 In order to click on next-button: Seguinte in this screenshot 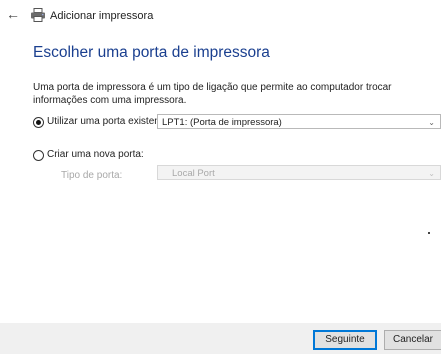, I will do `click(345, 340)`.